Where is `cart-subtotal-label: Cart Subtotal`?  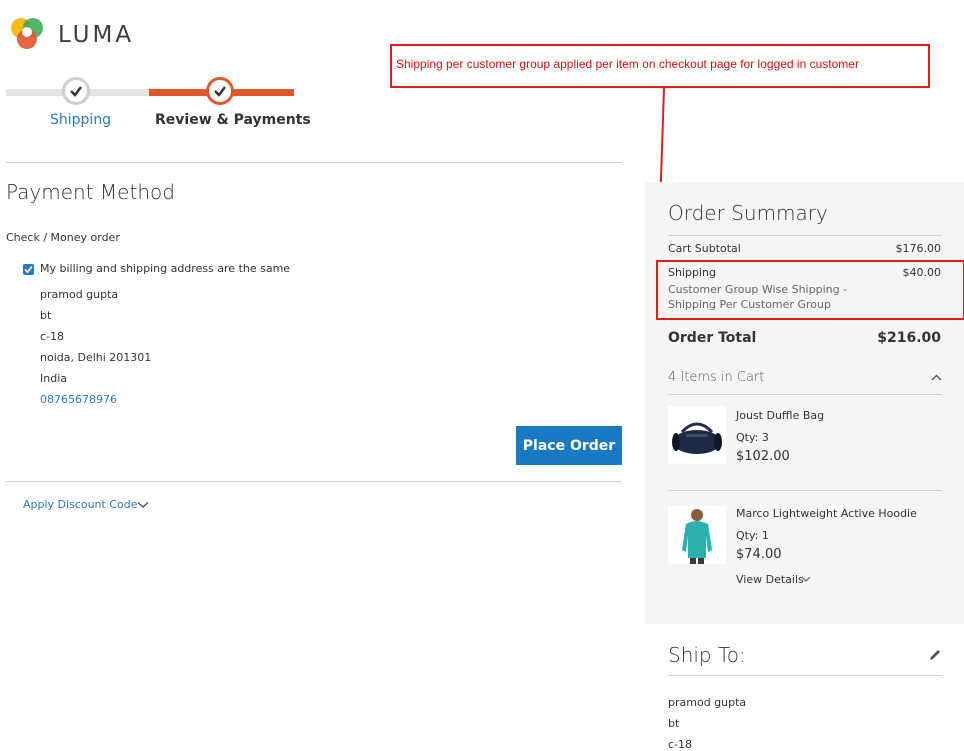 cart-subtotal-label: Cart Subtotal is located at coordinates (704, 248).